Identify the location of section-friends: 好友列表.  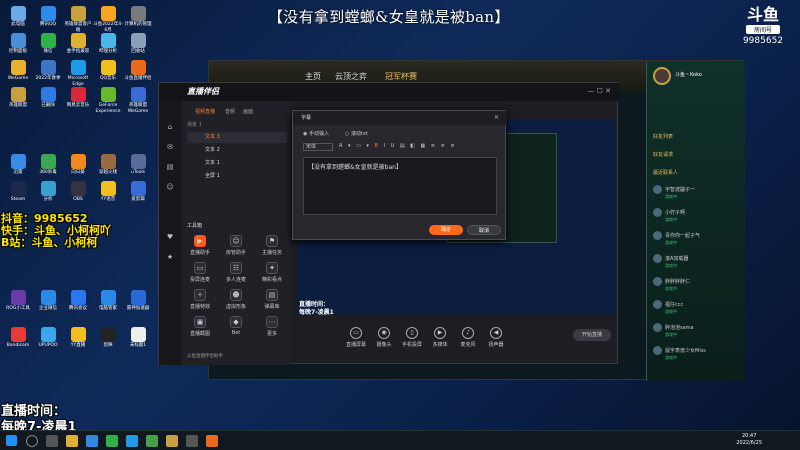
(663, 136).